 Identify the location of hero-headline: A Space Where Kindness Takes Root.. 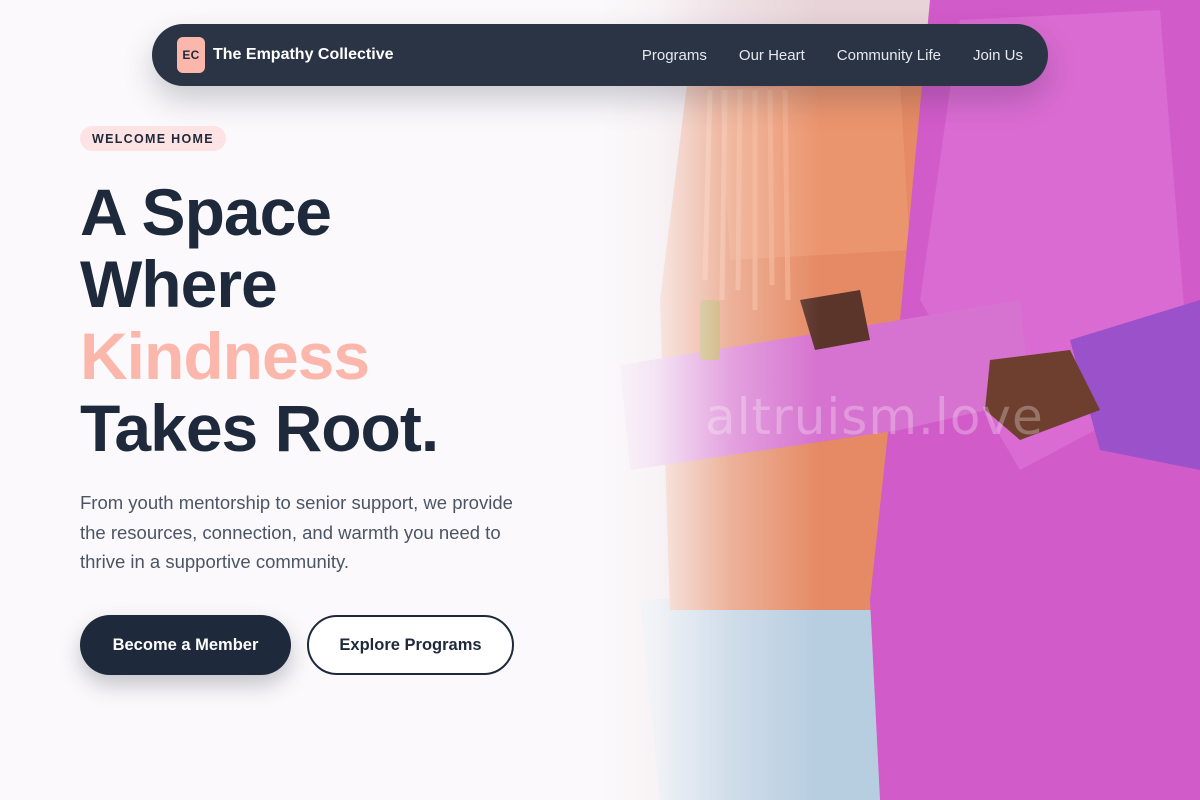
(259, 320).